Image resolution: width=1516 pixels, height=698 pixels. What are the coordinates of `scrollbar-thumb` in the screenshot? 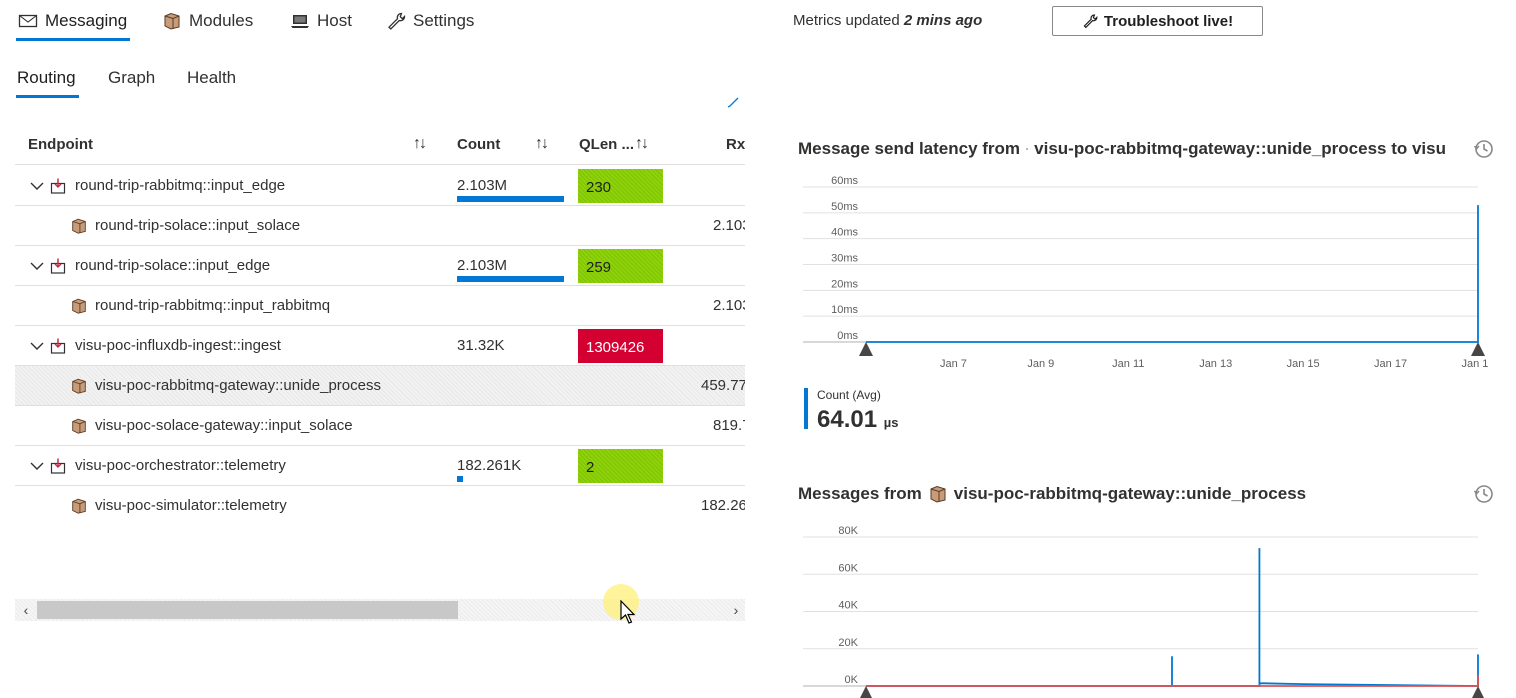 It's located at (247, 610).